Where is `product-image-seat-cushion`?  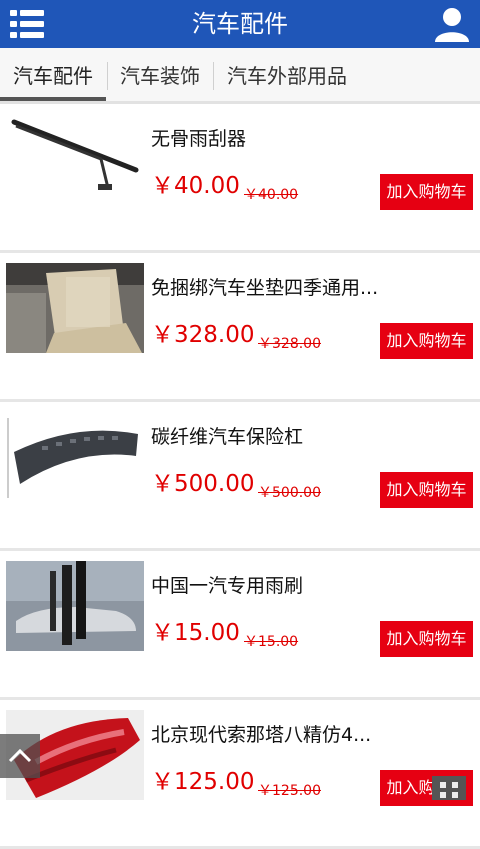
product-image-seat-cushion is located at coordinates (75, 308).